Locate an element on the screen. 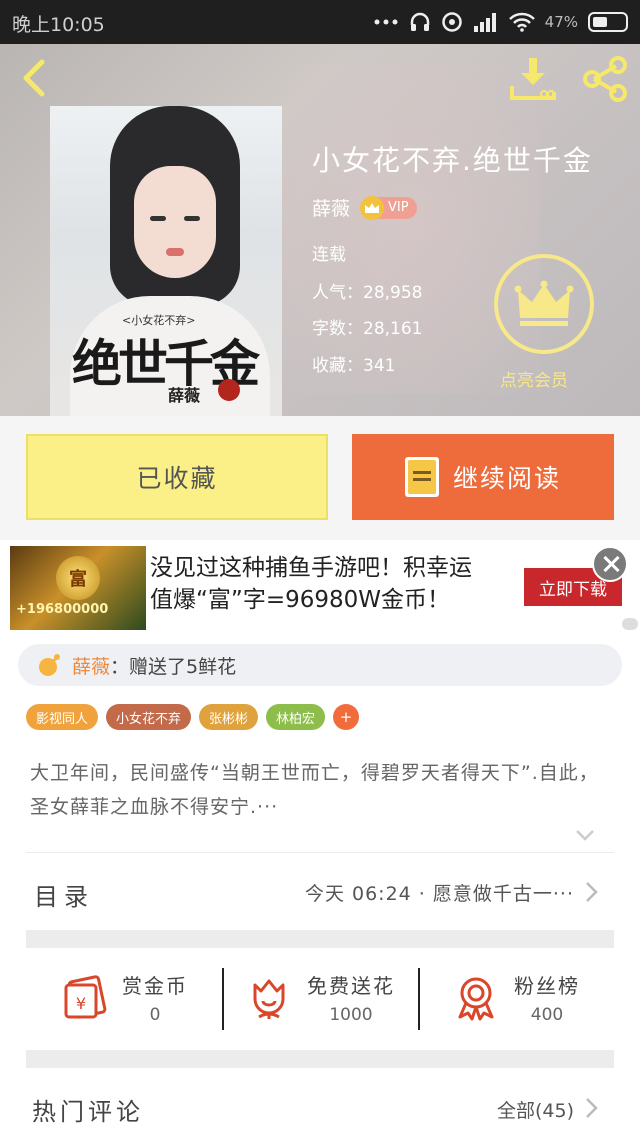 The height and width of the screenshot is (1138, 640). vip-badge: VIP is located at coordinates (388, 207).